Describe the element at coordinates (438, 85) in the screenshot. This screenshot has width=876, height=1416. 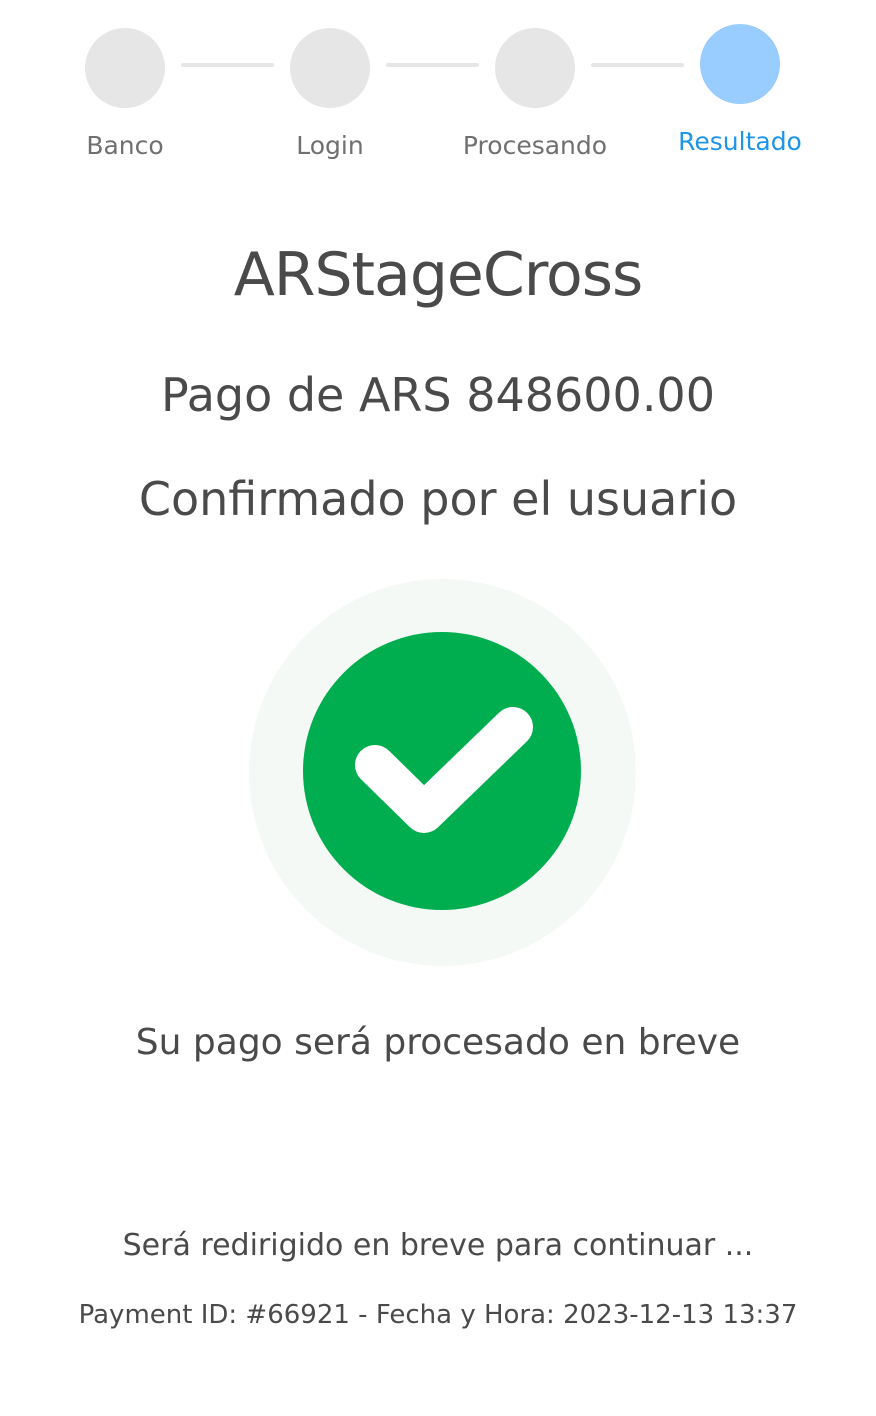
I see `progress-stepper: Banco Login Procesando Resultado` at that location.